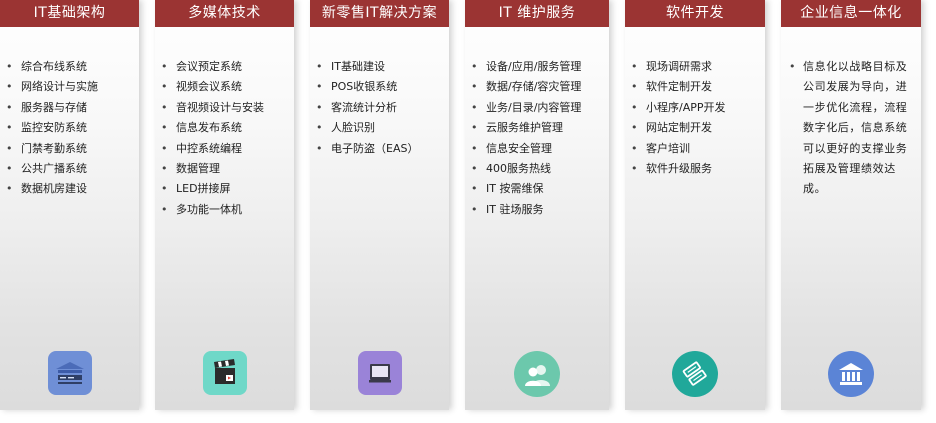 This screenshot has width=936, height=423. Describe the element at coordinates (851, 13) in the screenshot. I see `column-title: 企业信息一体化` at that location.